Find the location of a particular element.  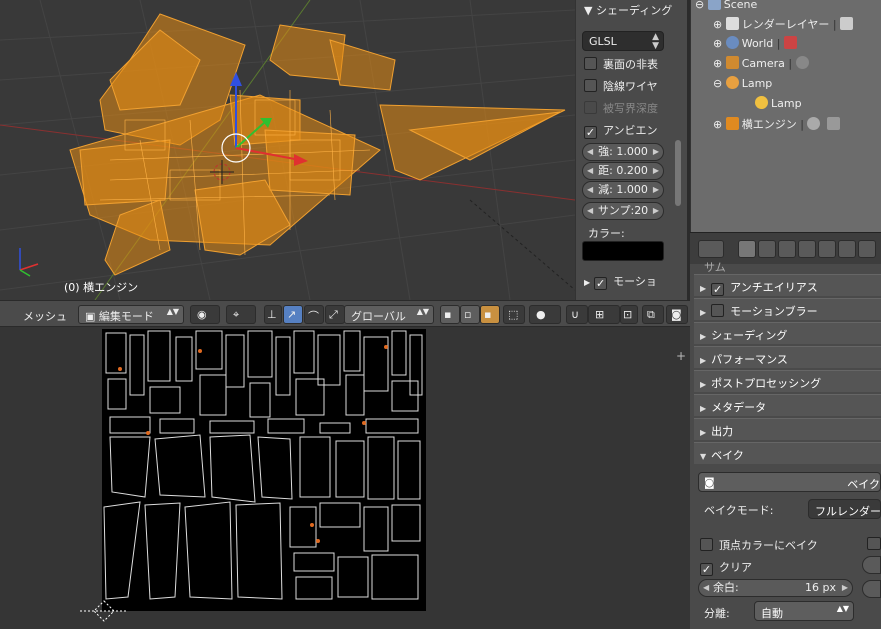

checkbox-label: 裏面の非表 is located at coordinates (630, 64).